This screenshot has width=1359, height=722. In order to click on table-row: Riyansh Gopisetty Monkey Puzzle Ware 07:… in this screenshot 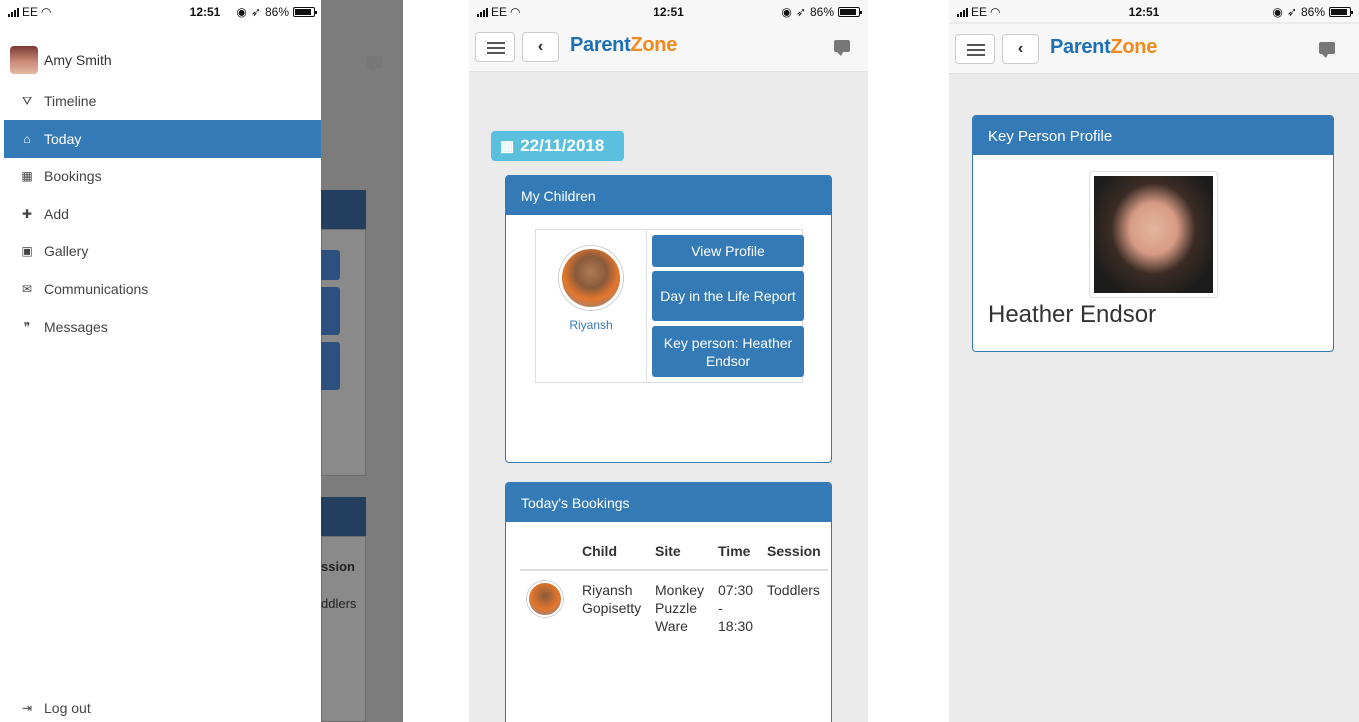, I will do `click(674, 602)`.